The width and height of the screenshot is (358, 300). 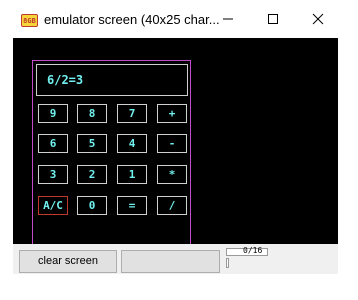 What do you see at coordinates (53, 174) in the screenshot?
I see `key-3: 3` at bounding box center [53, 174].